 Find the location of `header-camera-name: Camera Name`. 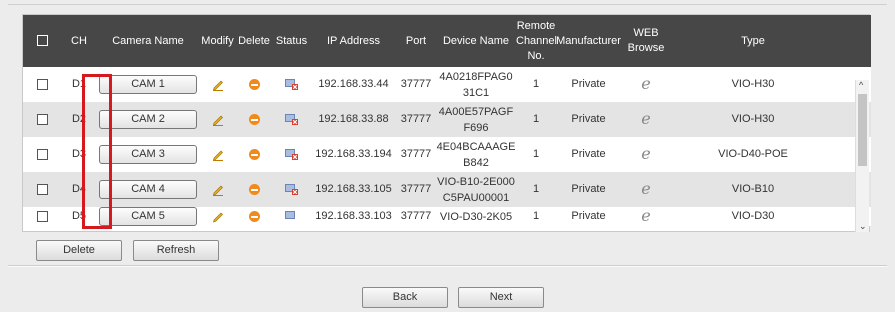

header-camera-name: Camera Name is located at coordinates (148, 40).